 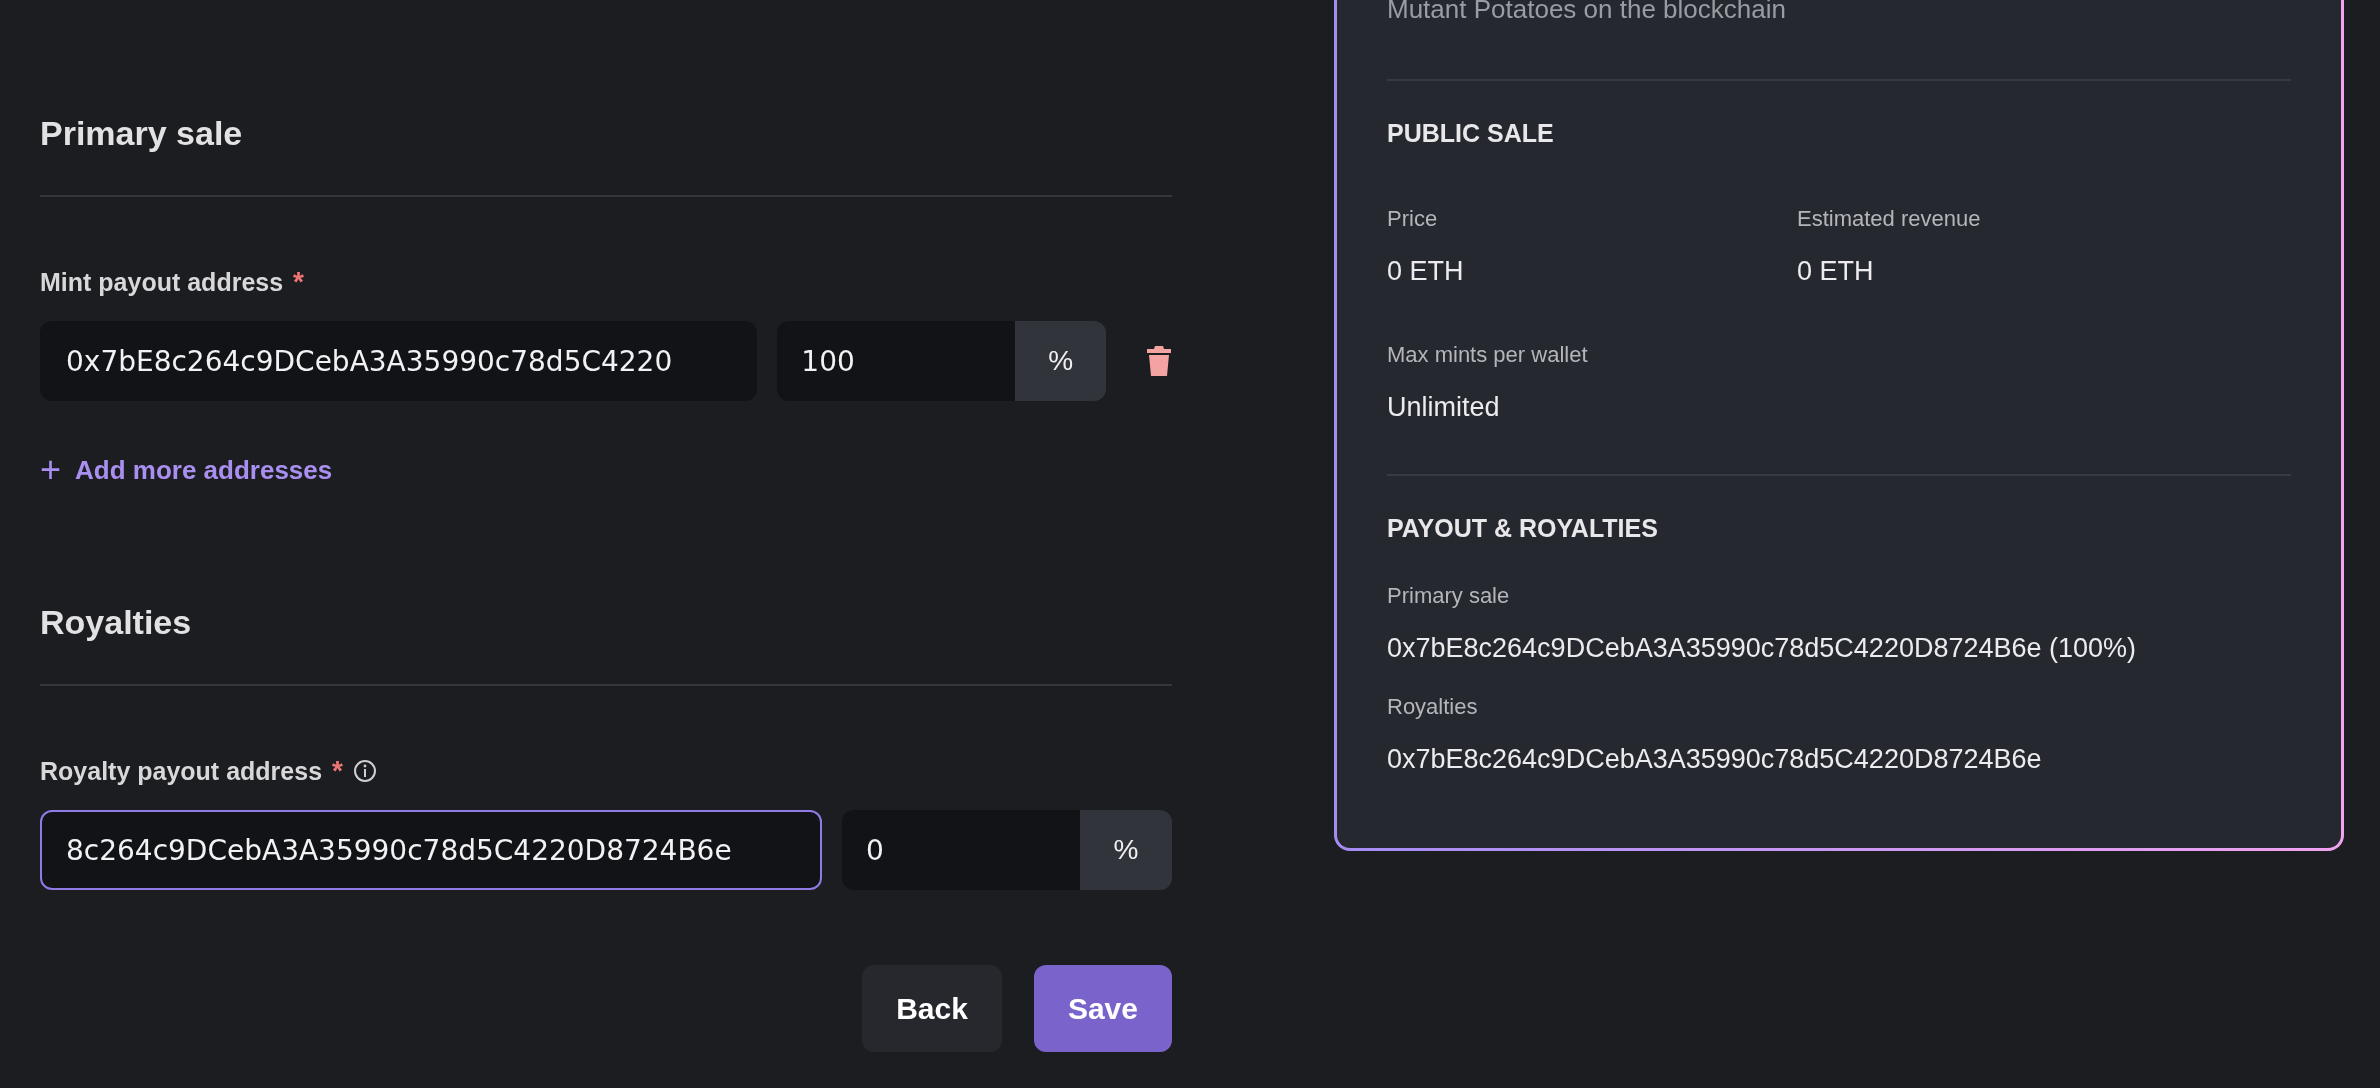 What do you see at coordinates (1443, 407) in the screenshot?
I see `summary-value: Unlimited` at bounding box center [1443, 407].